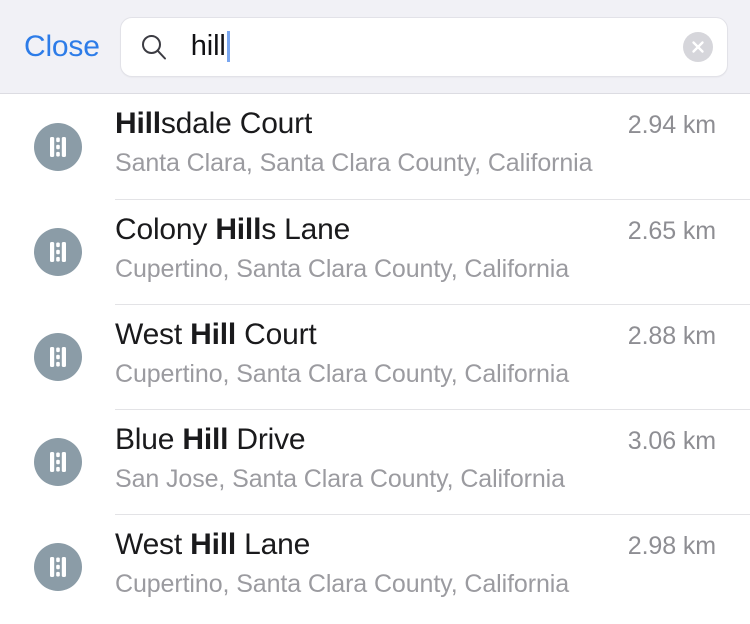 The image size is (750, 624). Describe the element at coordinates (340, 479) in the screenshot. I see `result-subtitle: San Jose, Santa Clara County, California` at that location.